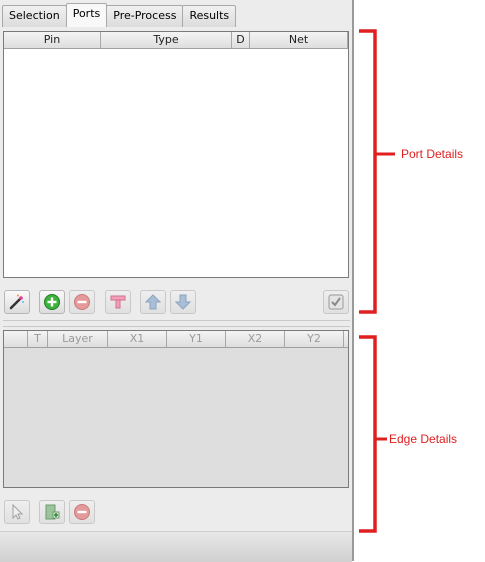  I want to click on column-header-layer: Layer, so click(78, 339).